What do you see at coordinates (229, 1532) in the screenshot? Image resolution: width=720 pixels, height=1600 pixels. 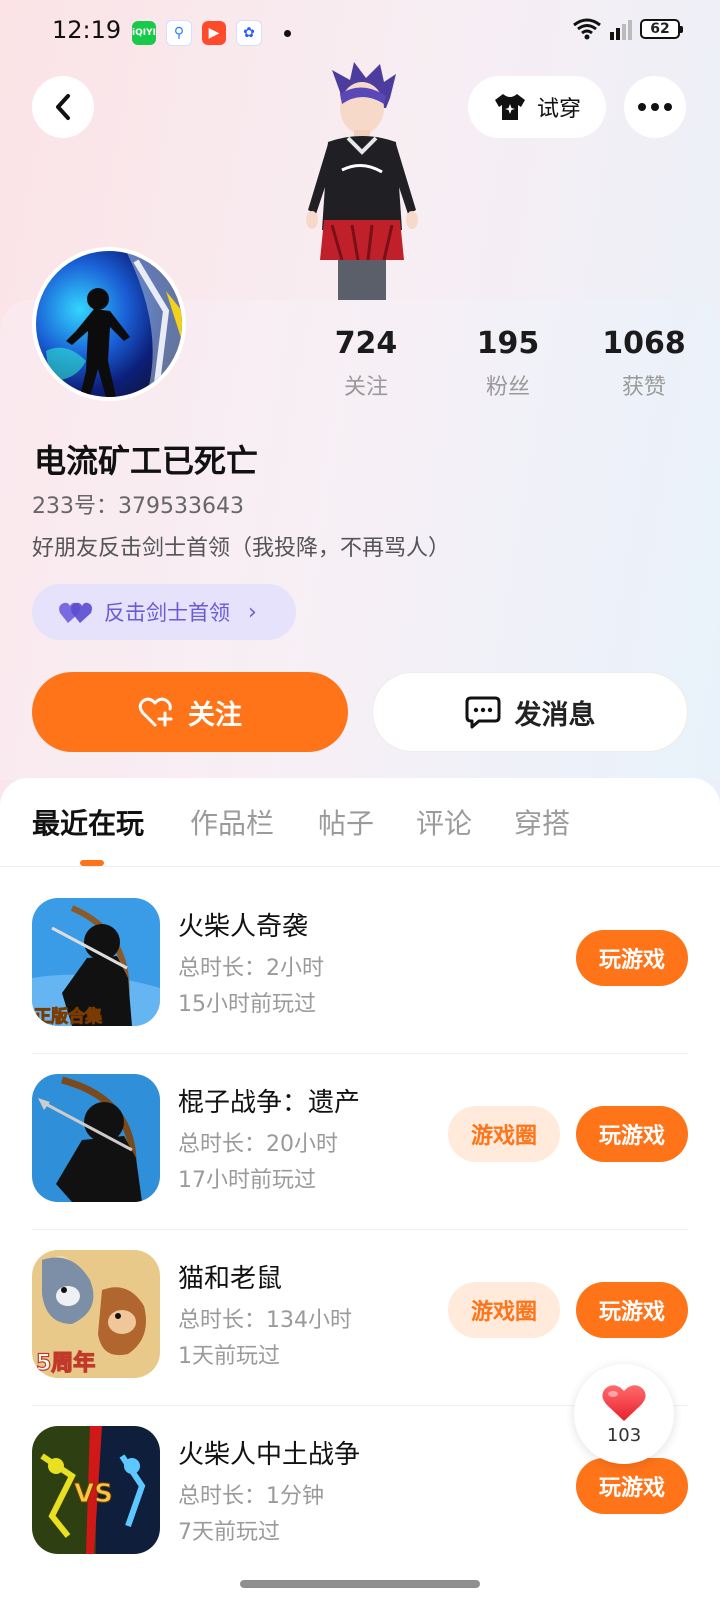 I see `game-last-played: 7天前玩过` at bounding box center [229, 1532].